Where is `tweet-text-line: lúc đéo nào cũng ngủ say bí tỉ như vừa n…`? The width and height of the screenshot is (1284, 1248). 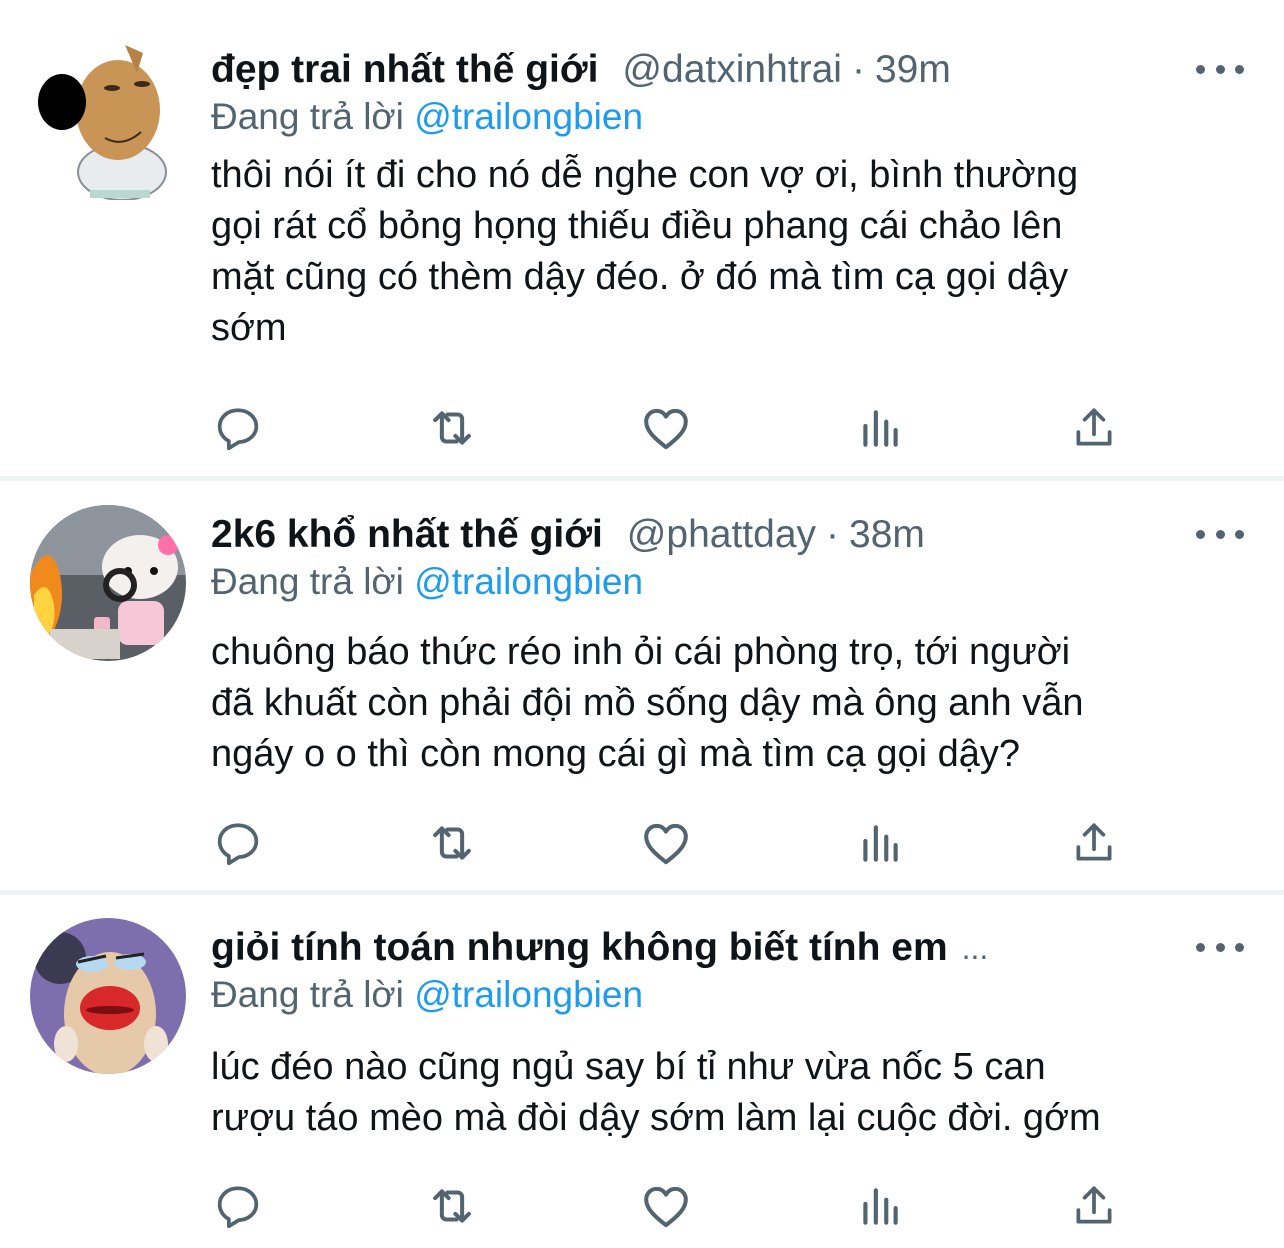 tweet-text-line: lúc đéo nào cũng ngủ say bí tỉ như vừa n… is located at coordinates (628, 1067).